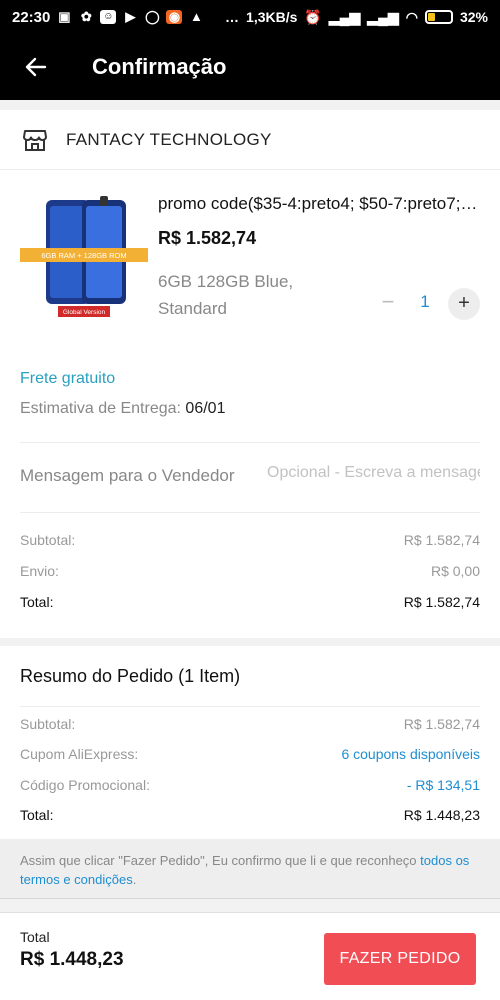 This screenshot has width=500, height=1000. What do you see at coordinates (250, 571) in the screenshot?
I see `store-shipping-row: Envio: R$ 0,00` at bounding box center [250, 571].